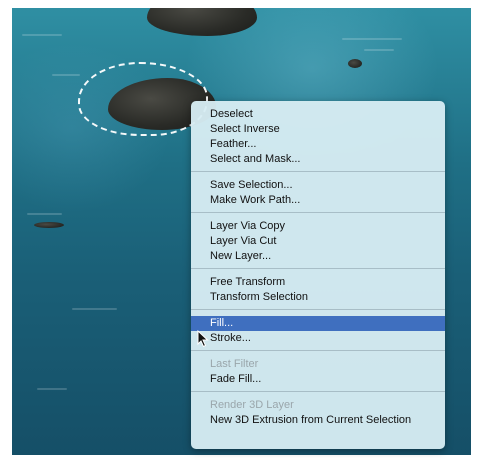  Describe the element at coordinates (318, 241) in the screenshot. I see `menu-item-layer-via-cut: Layer Via Cut` at that location.